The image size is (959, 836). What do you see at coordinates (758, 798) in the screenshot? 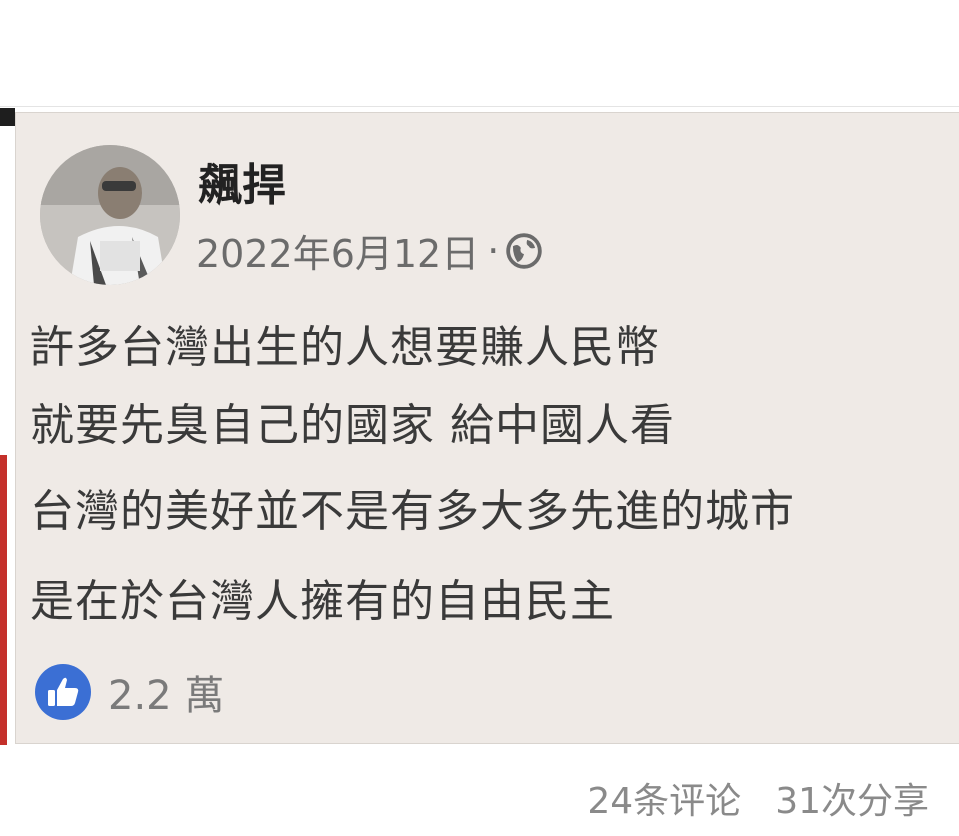
I see `footer-stats: 24条评论 31次分享` at bounding box center [758, 798].